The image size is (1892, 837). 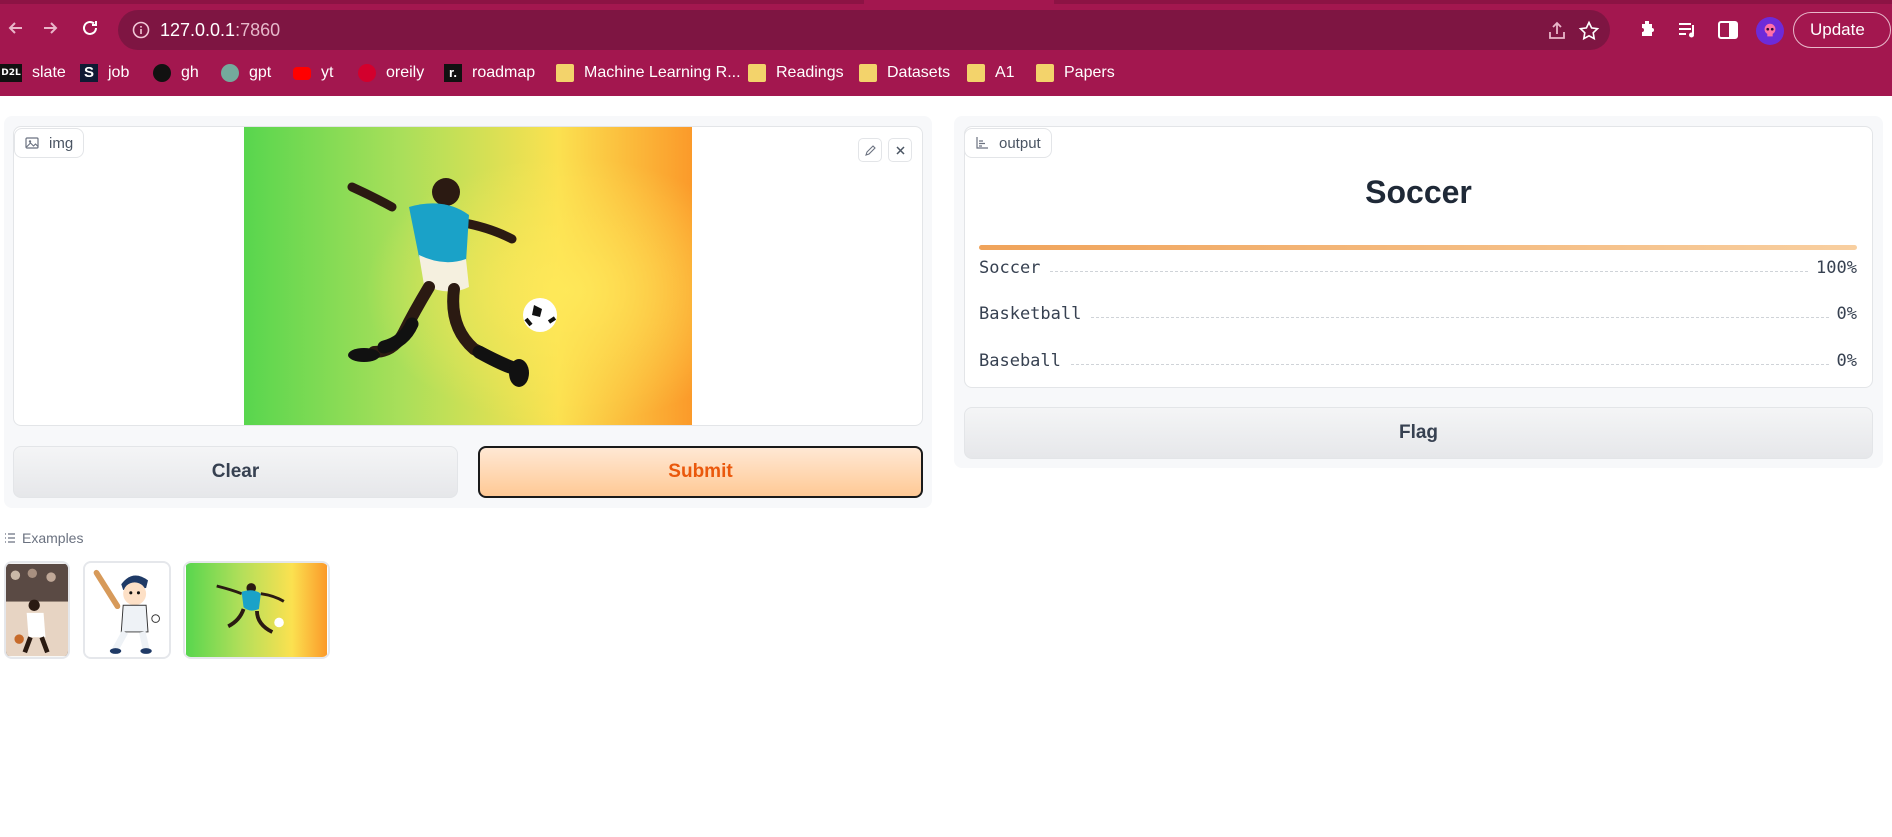 What do you see at coordinates (50, 28) in the screenshot?
I see `forward-icon` at bounding box center [50, 28].